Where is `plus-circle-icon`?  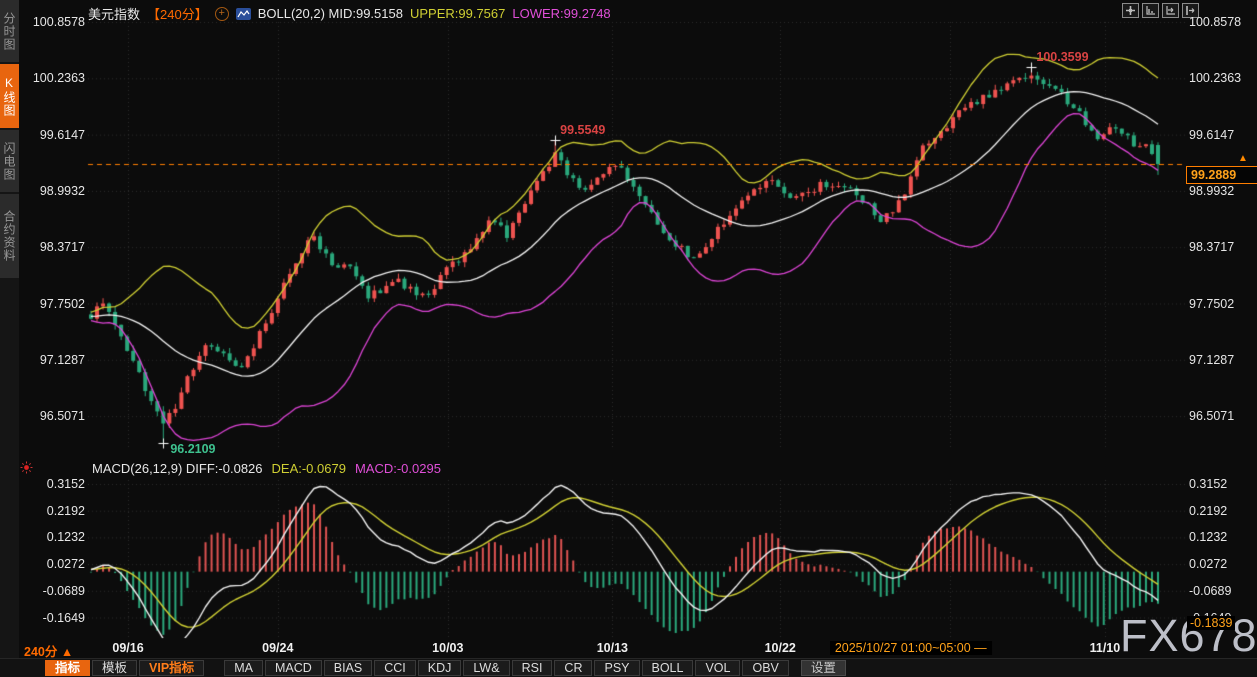
plus-circle-icon is located at coordinates (221, 13).